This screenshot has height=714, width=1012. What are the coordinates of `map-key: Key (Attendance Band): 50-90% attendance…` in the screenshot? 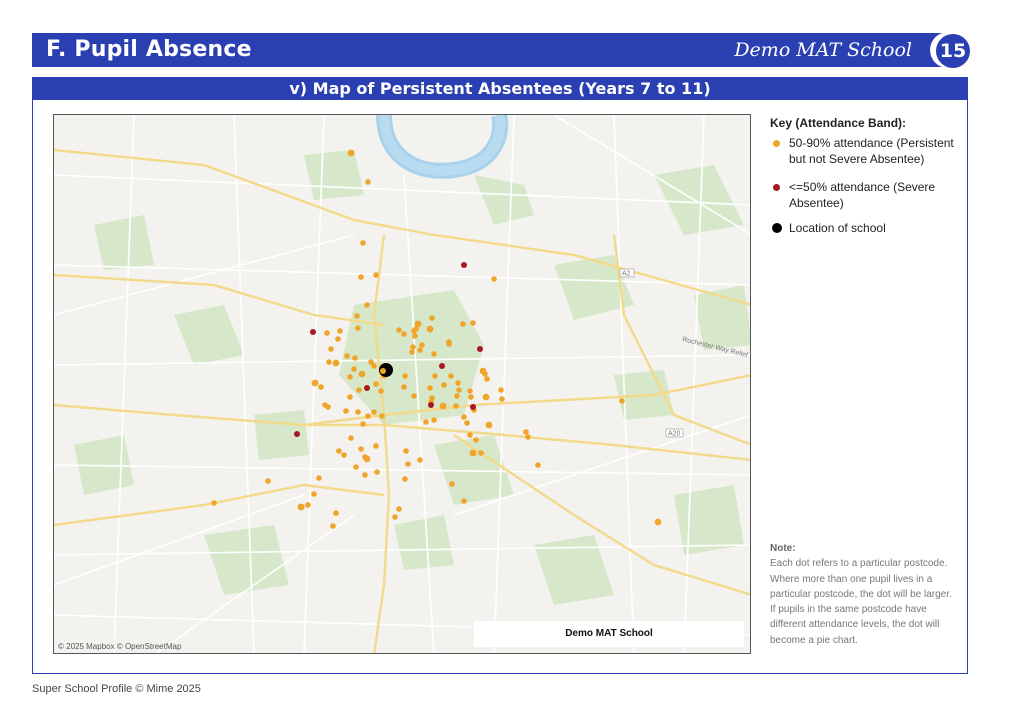 It's located at (865, 180).